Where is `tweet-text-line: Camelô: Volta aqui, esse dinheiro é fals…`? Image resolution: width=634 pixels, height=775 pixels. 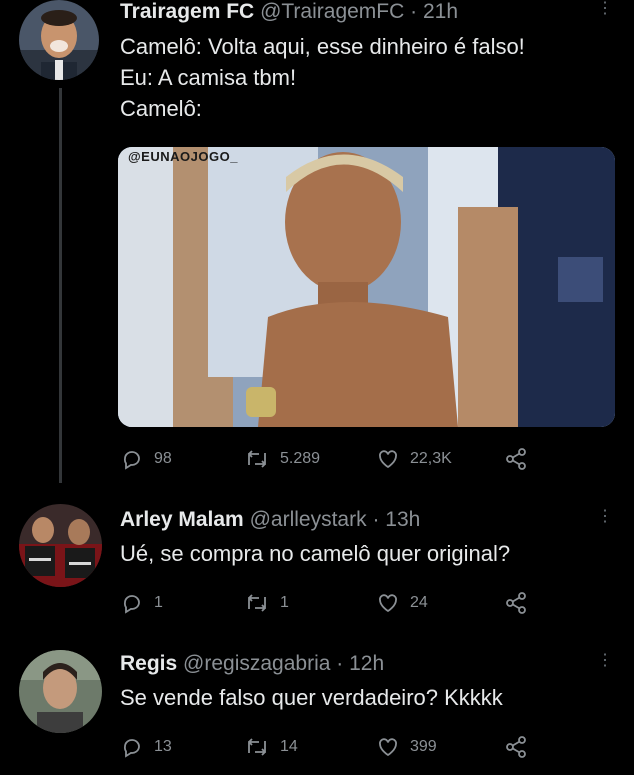
tweet-text-line: Camelô: Volta aqui, esse dinheiro é fals… is located at coordinates (322, 46).